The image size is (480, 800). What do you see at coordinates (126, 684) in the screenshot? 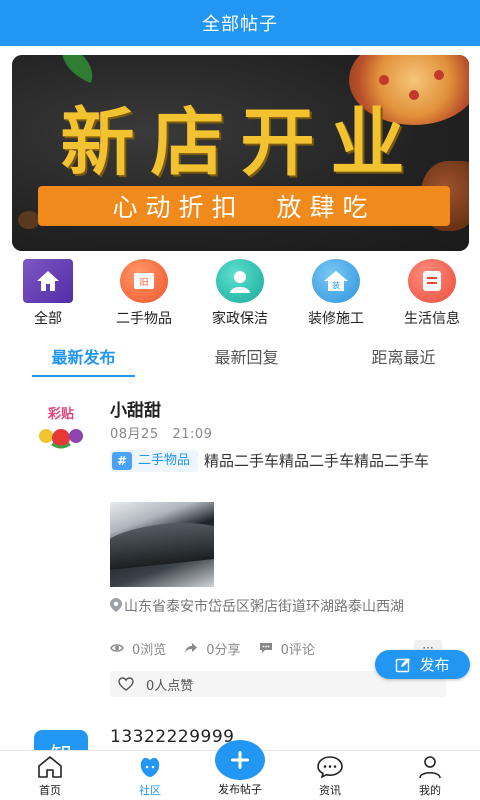
I see `heart-icon` at bounding box center [126, 684].